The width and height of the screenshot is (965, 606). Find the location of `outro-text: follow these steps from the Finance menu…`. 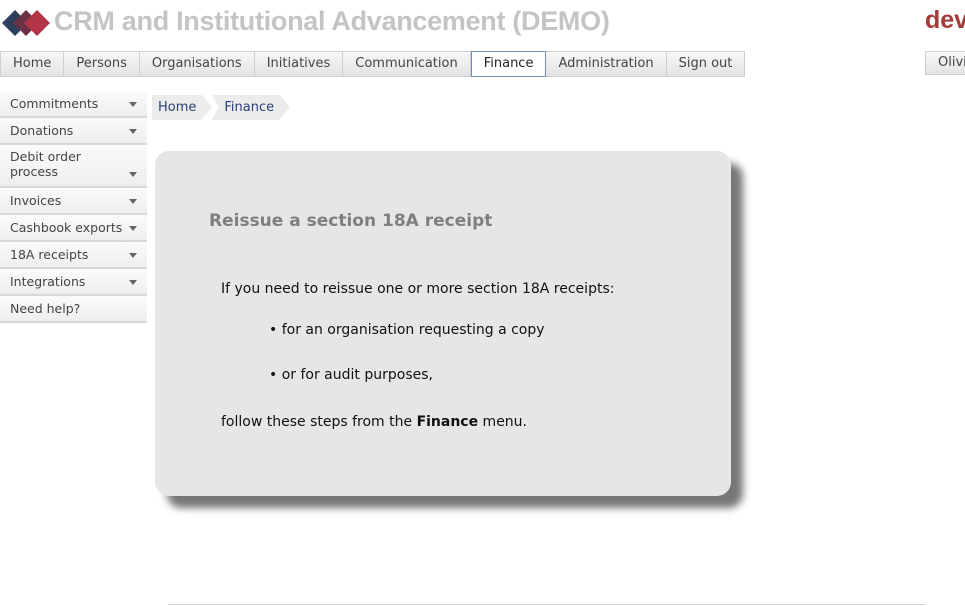

outro-text: follow these steps from the Finance menu… is located at coordinates (374, 422).